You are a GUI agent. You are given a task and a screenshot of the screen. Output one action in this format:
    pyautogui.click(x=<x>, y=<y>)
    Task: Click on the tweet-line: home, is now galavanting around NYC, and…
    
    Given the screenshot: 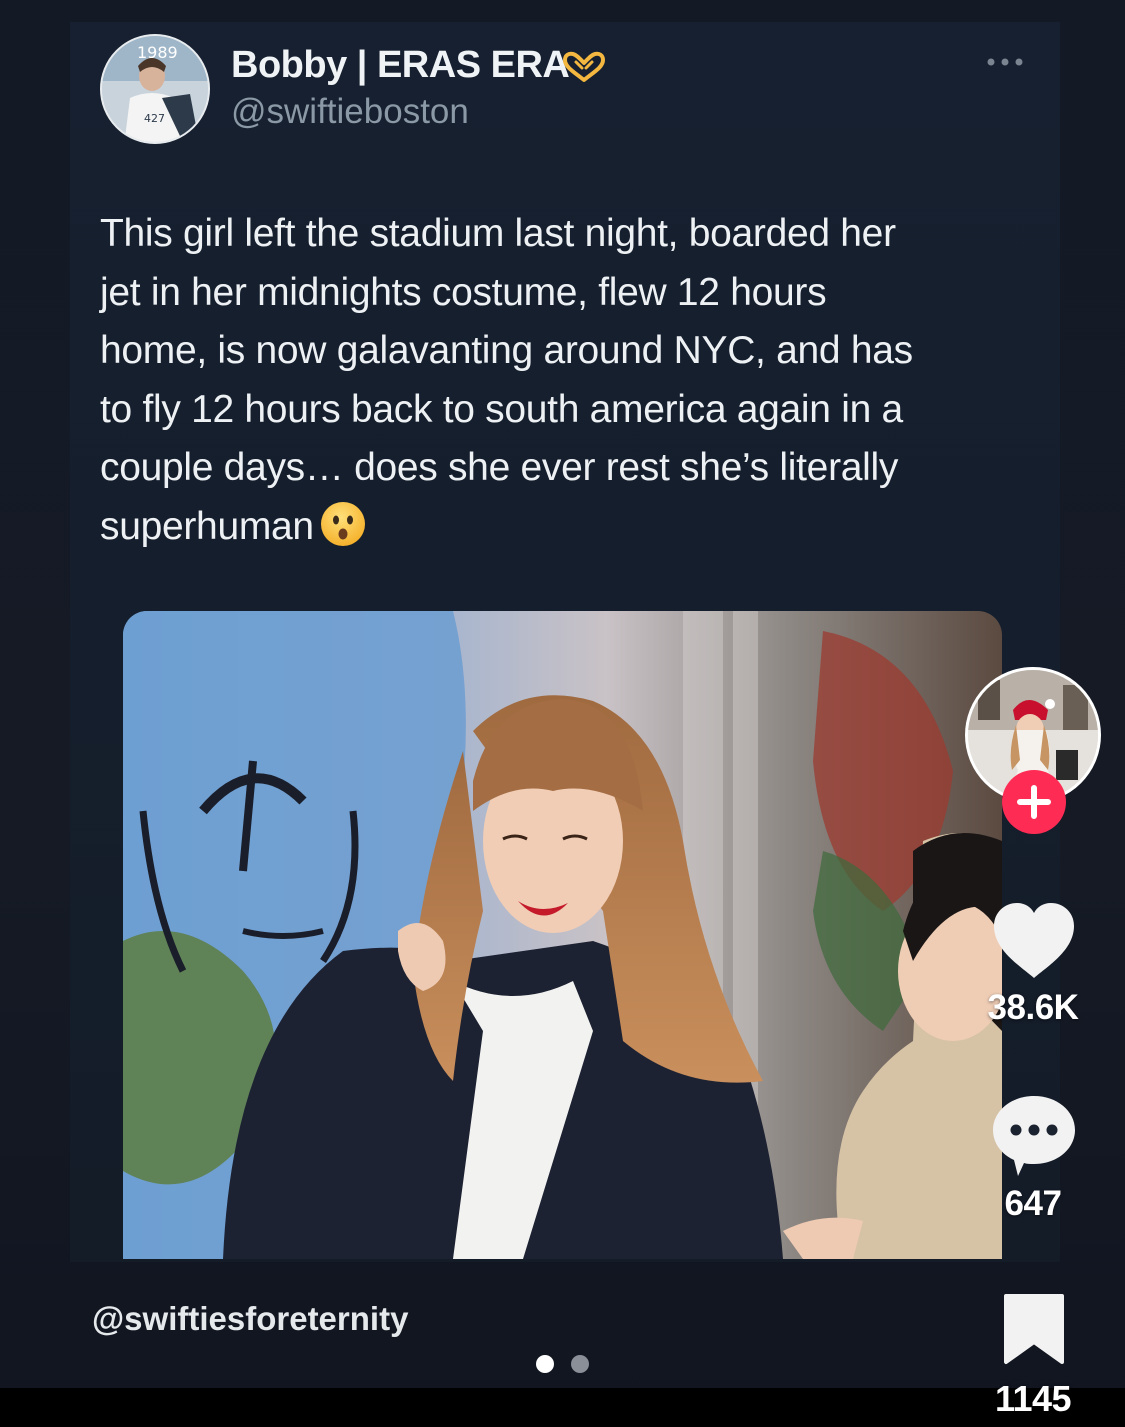 What is the action you would take?
    pyautogui.click(x=506, y=350)
    